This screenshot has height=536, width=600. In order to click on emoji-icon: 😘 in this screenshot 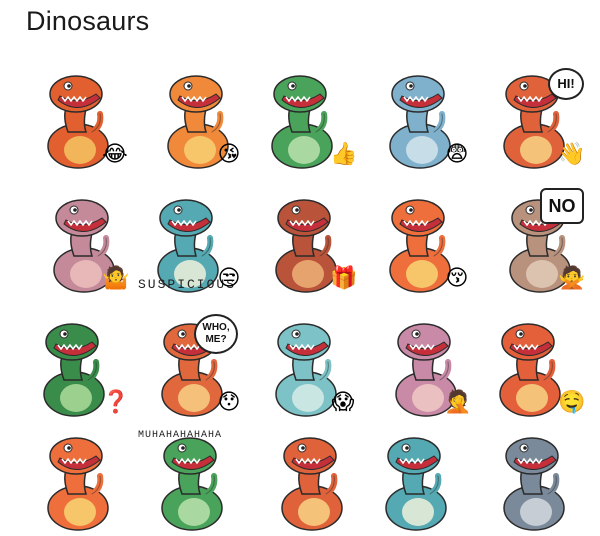, I will do `click(229, 154)`.